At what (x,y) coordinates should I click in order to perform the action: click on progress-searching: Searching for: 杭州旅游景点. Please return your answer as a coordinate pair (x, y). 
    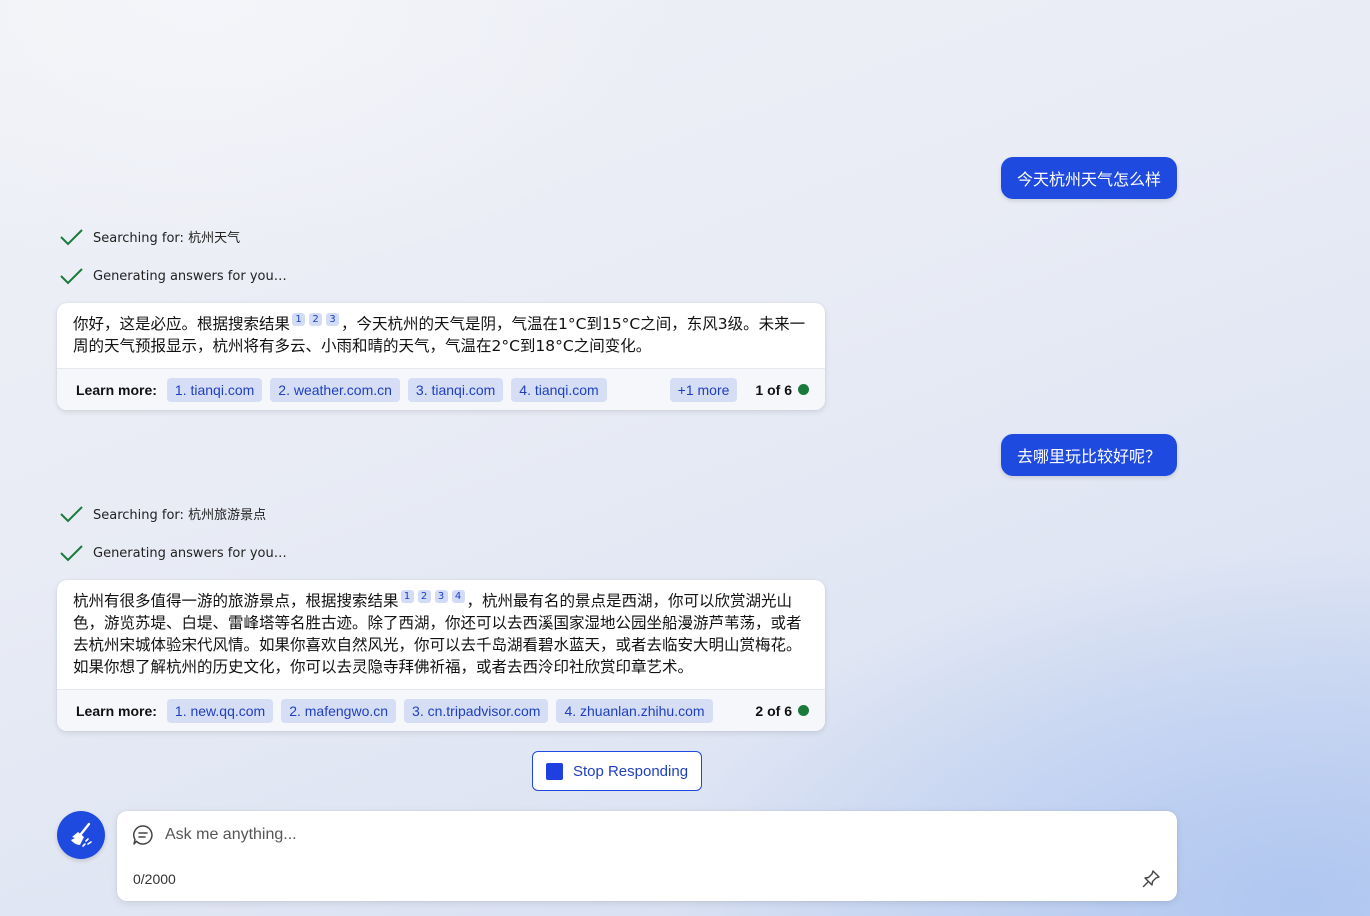
    Looking at the image, I should click on (163, 513).